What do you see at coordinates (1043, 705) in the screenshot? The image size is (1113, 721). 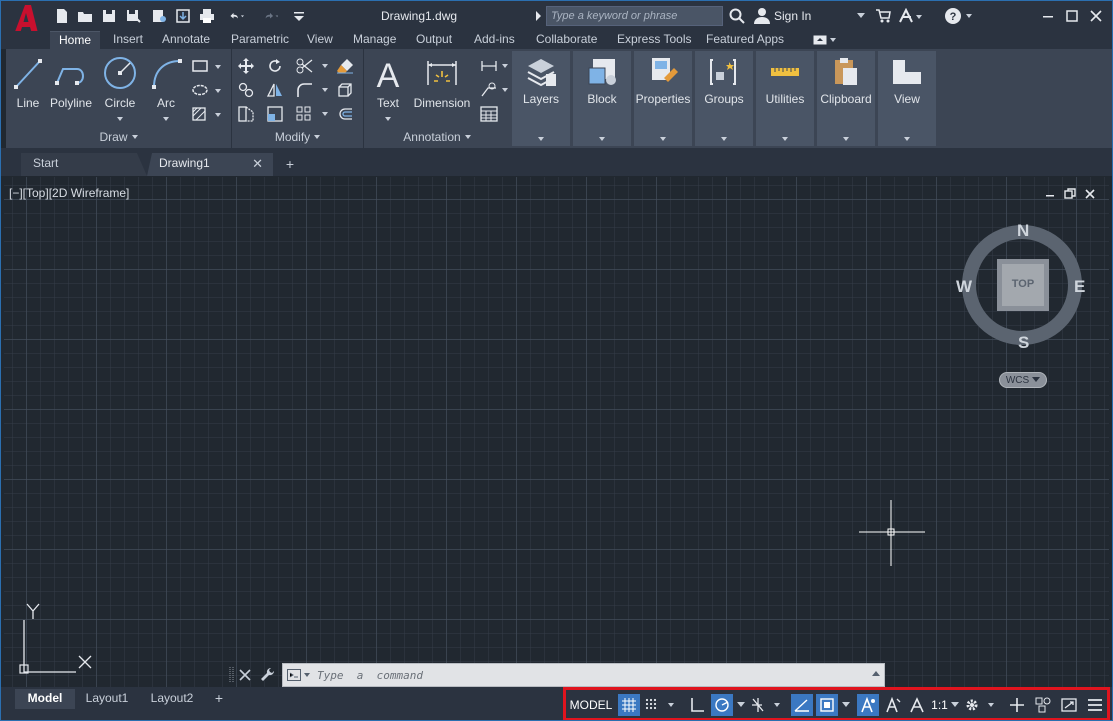 I see `units-icon` at bounding box center [1043, 705].